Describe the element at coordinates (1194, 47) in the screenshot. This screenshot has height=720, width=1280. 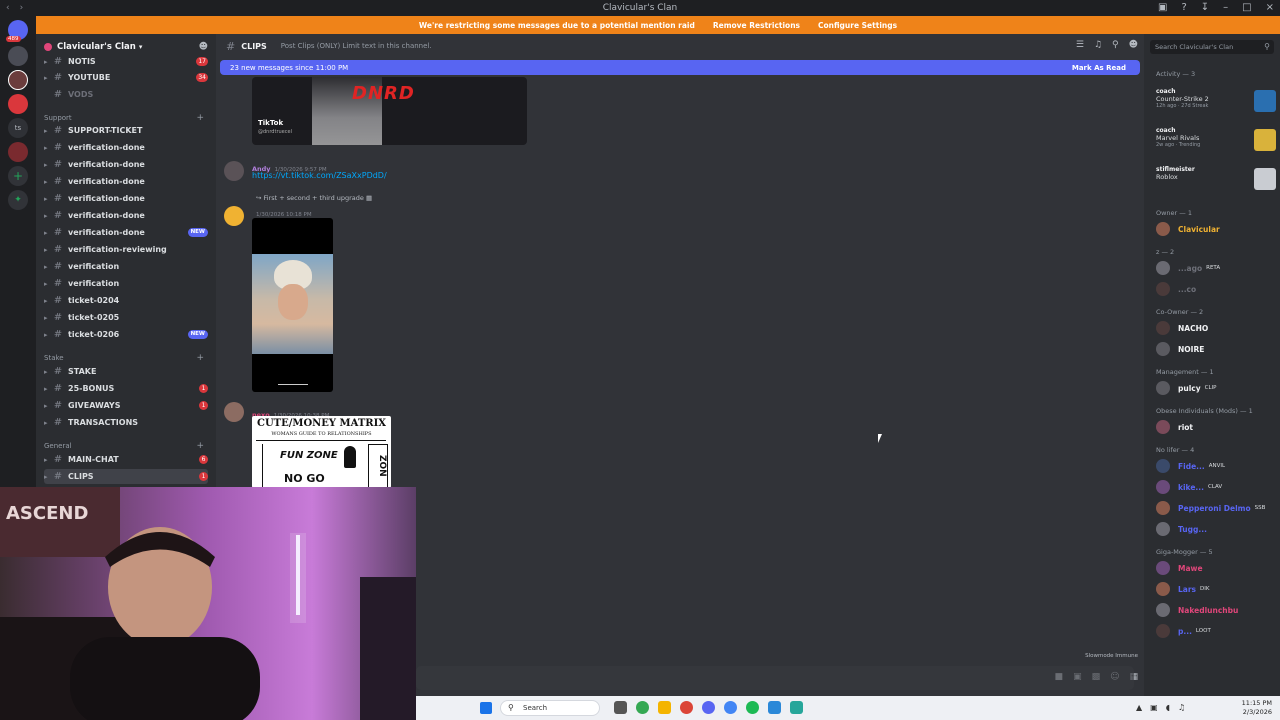
I see `search-placeholder: Search Clavicular's Clan` at that location.